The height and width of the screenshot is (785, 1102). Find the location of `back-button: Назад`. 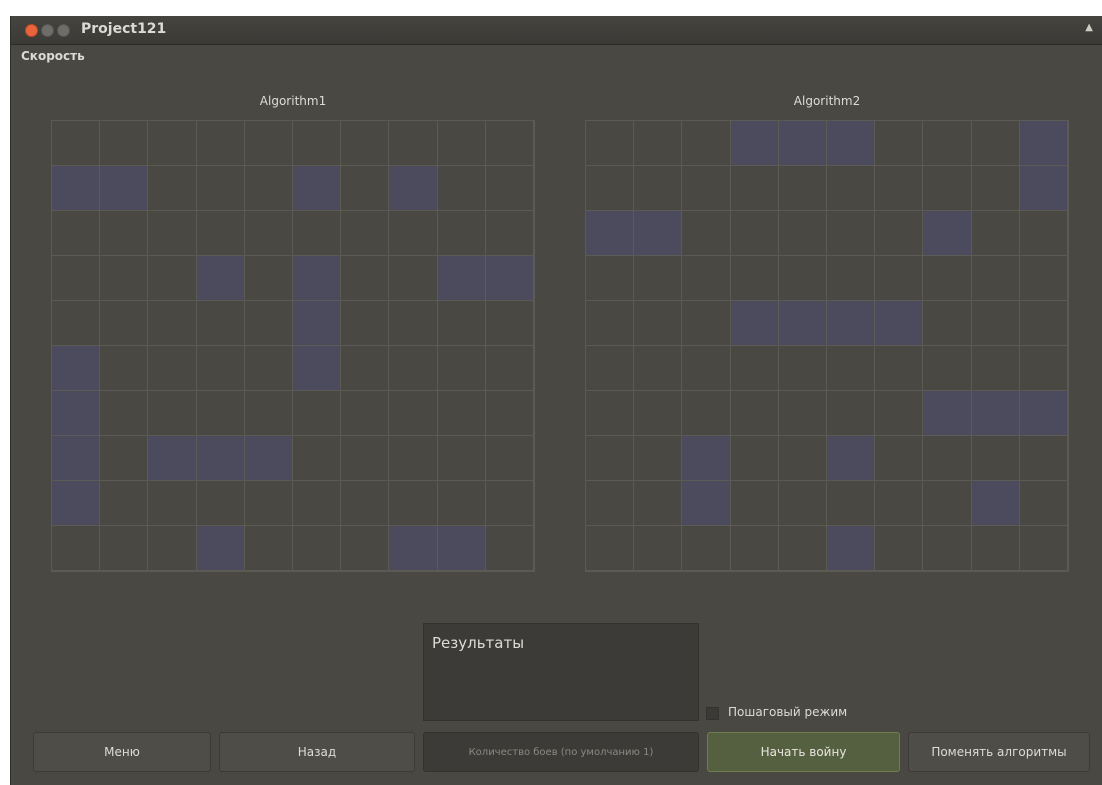

back-button: Назад is located at coordinates (317, 752).